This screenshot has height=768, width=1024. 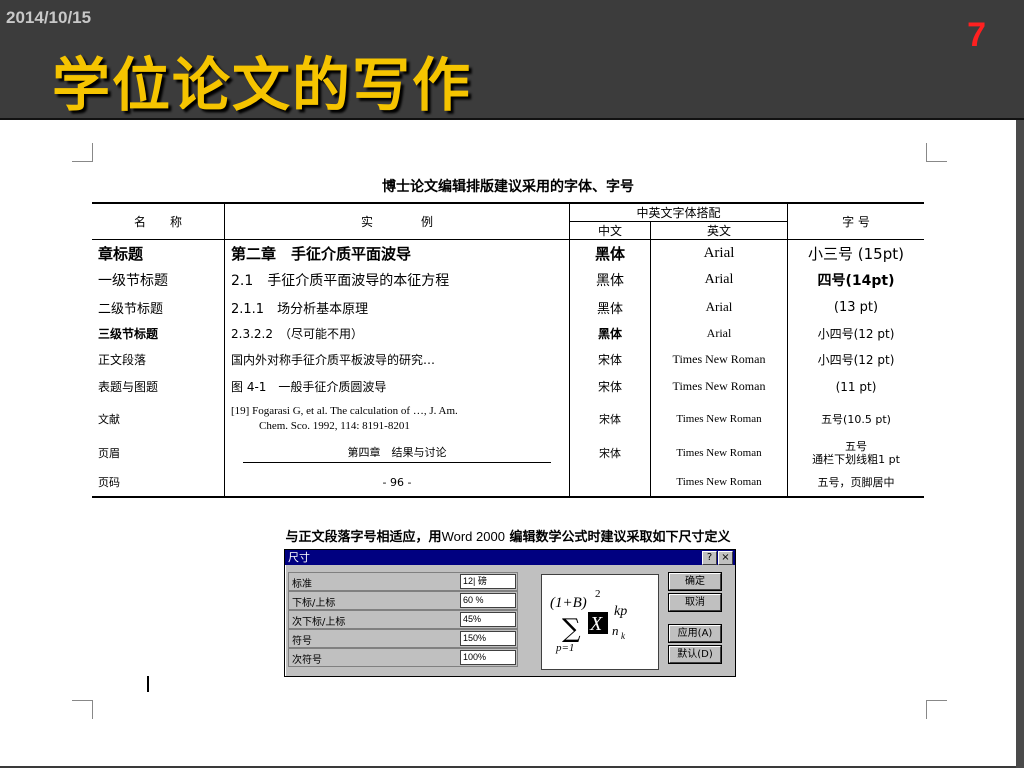 What do you see at coordinates (610, 230) in the screenshot?
I see `header-chinese: 中文` at bounding box center [610, 230].